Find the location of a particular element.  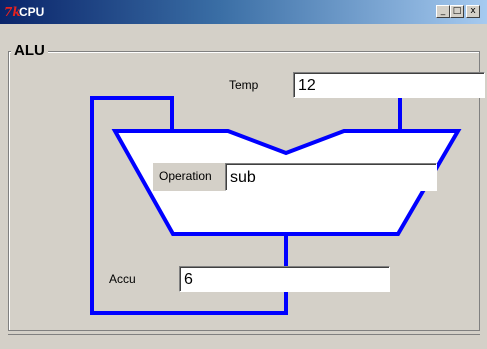

temp-field is located at coordinates (389, 85).